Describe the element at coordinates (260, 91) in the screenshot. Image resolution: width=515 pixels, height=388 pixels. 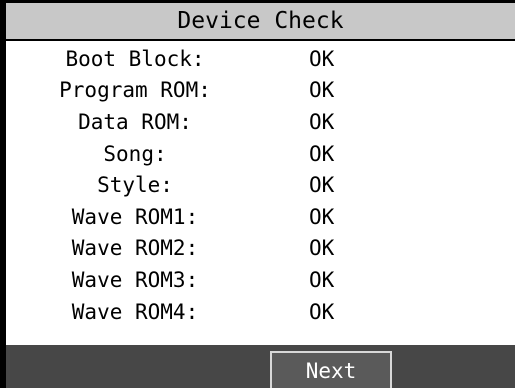
I see `list-item: Program ROM: OK` at that location.